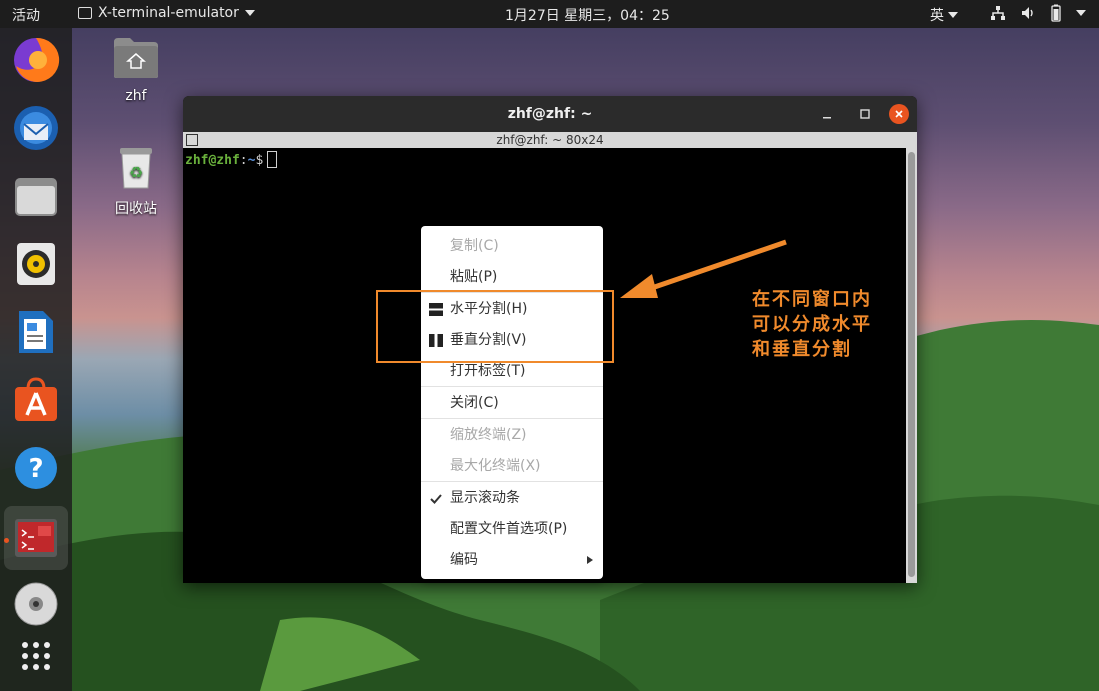  I want to click on annotation-line-1: 在不同窗口内, so click(812, 299).